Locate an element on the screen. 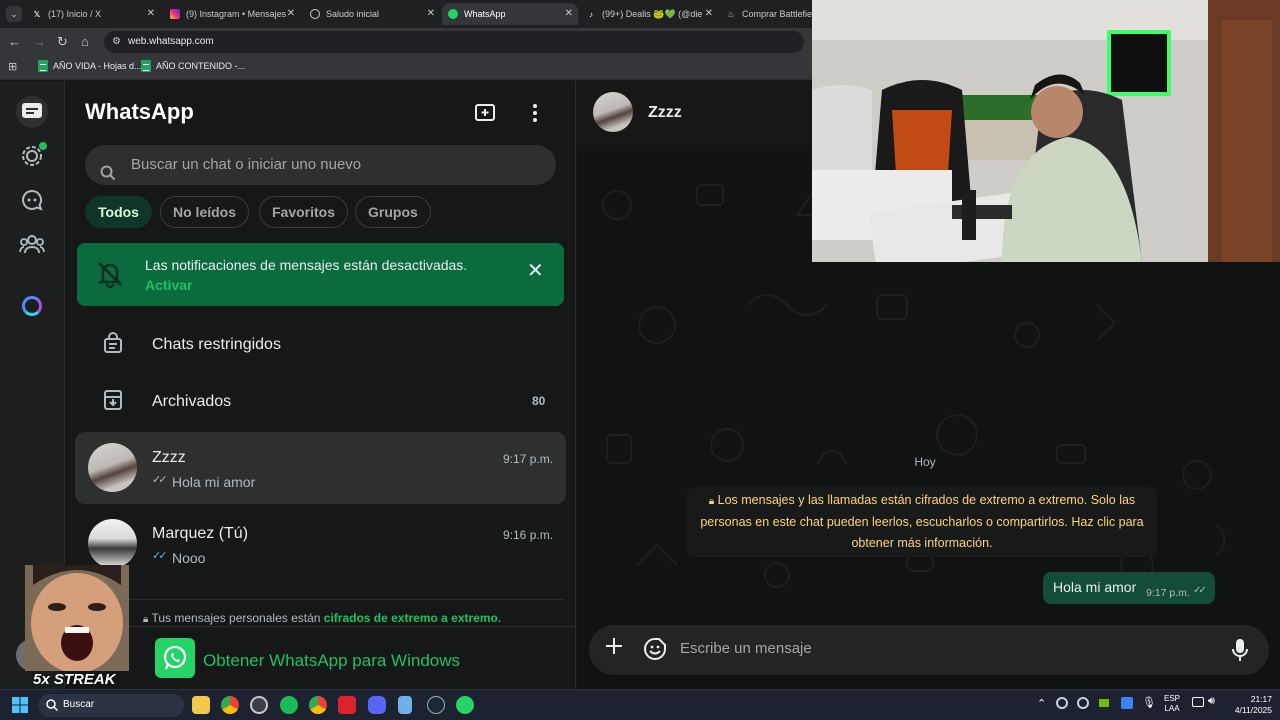 Image resolution: width=1280 pixels, height=720 pixels. meta-ai-icon is located at coordinates (32, 306).